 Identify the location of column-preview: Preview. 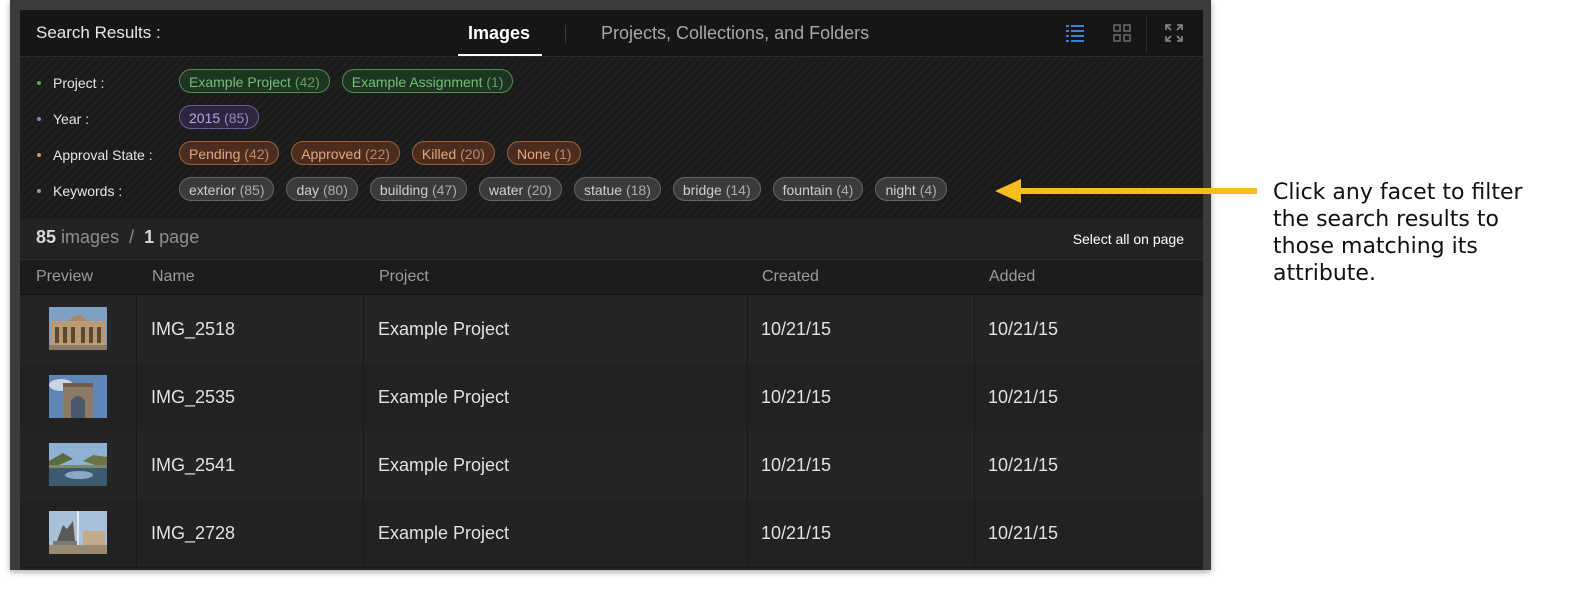
(64, 277).